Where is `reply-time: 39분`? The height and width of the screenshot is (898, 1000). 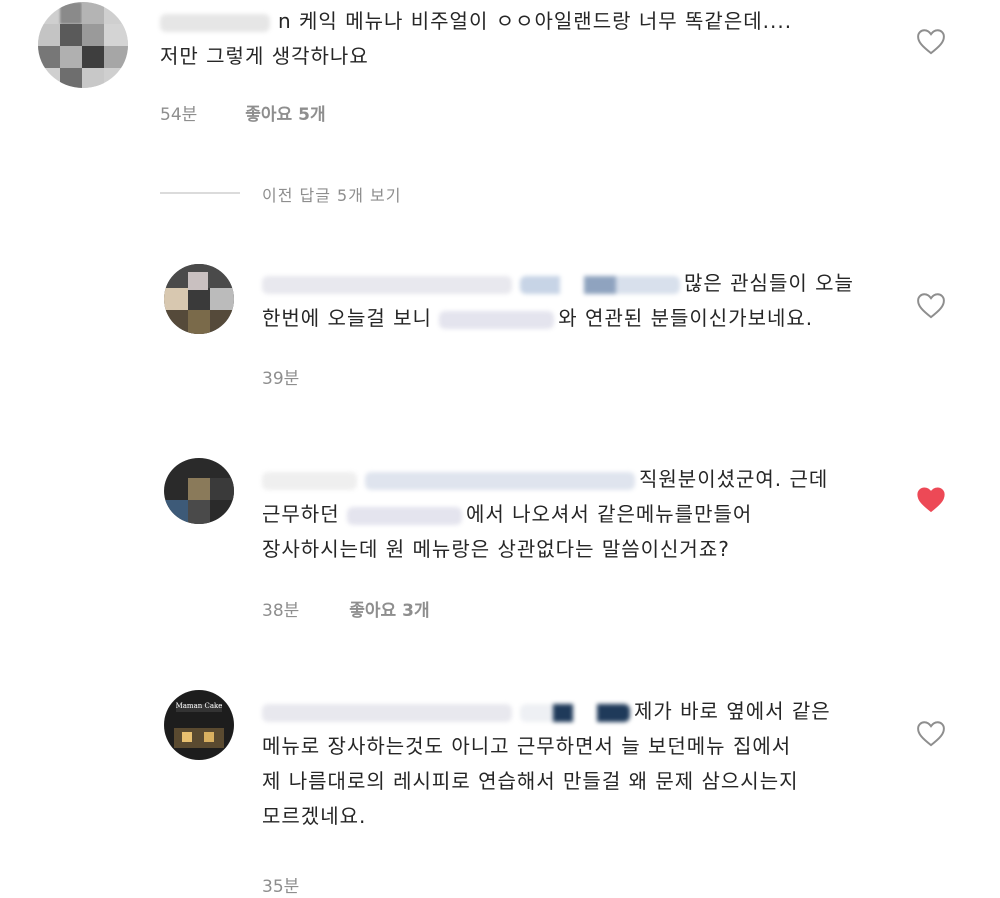
reply-time: 39분 is located at coordinates (281, 379).